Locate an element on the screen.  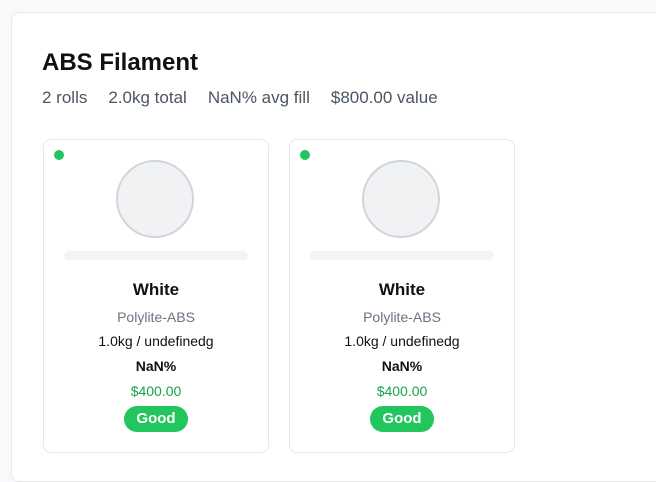
stat-avg-fill: NaN% avg fill is located at coordinates (258, 97).